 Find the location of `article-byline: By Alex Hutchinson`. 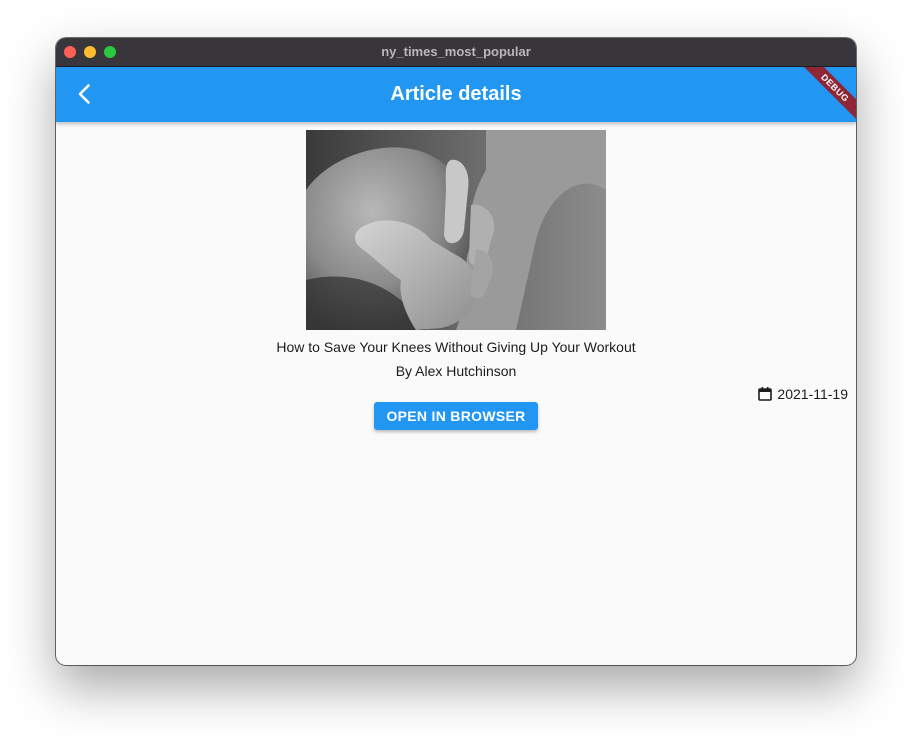

article-byline: By Alex Hutchinson is located at coordinates (456, 371).